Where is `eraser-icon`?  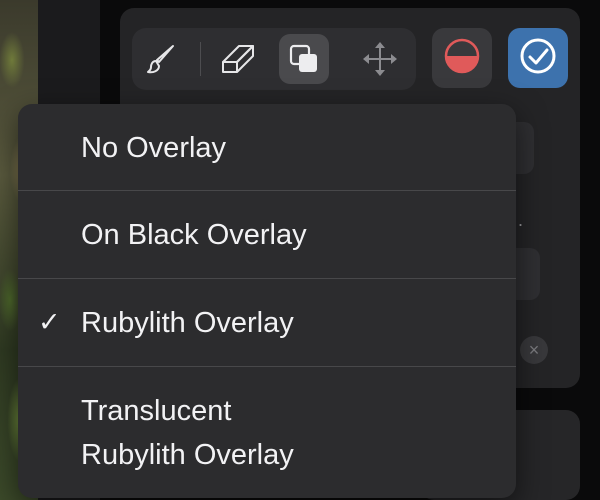
eraser-icon is located at coordinates (237, 59).